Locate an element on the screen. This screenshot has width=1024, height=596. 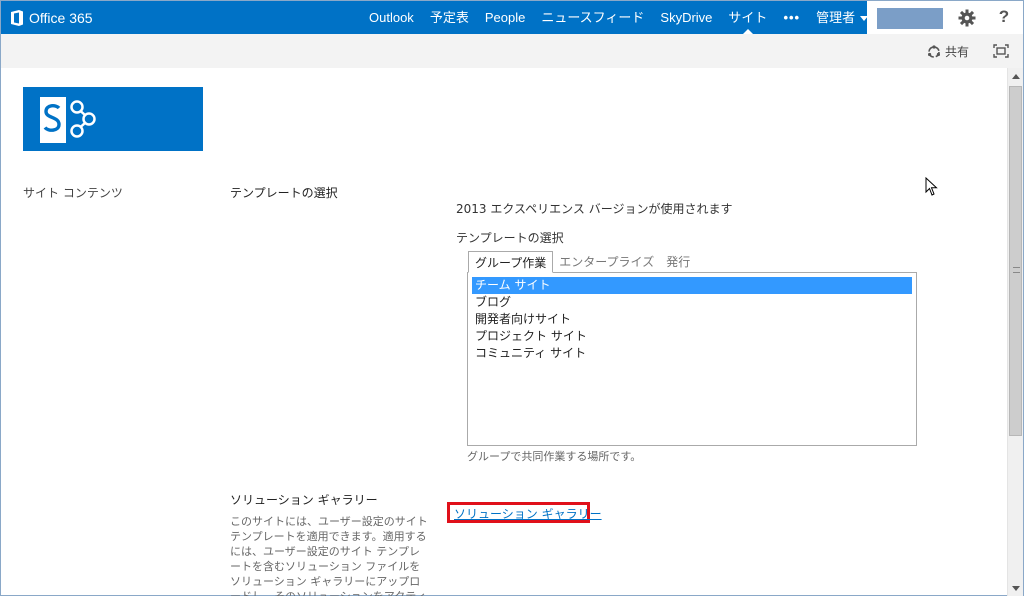
sharepoint-logo is located at coordinates (113, 119).